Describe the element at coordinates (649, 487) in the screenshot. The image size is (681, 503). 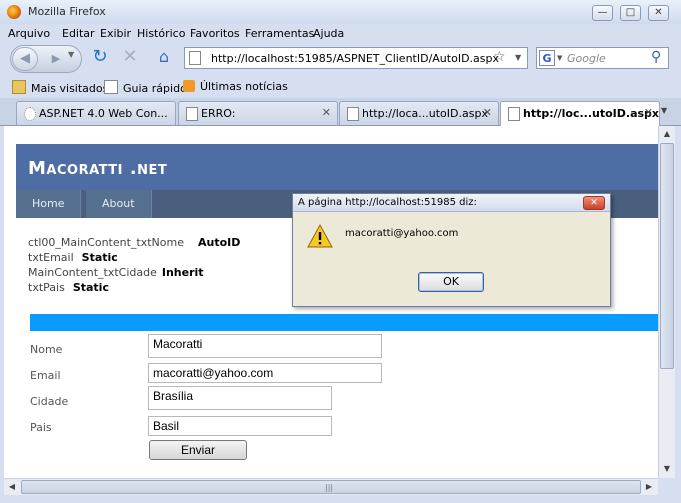
I see `scroll-right-icon: ▶` at that location.